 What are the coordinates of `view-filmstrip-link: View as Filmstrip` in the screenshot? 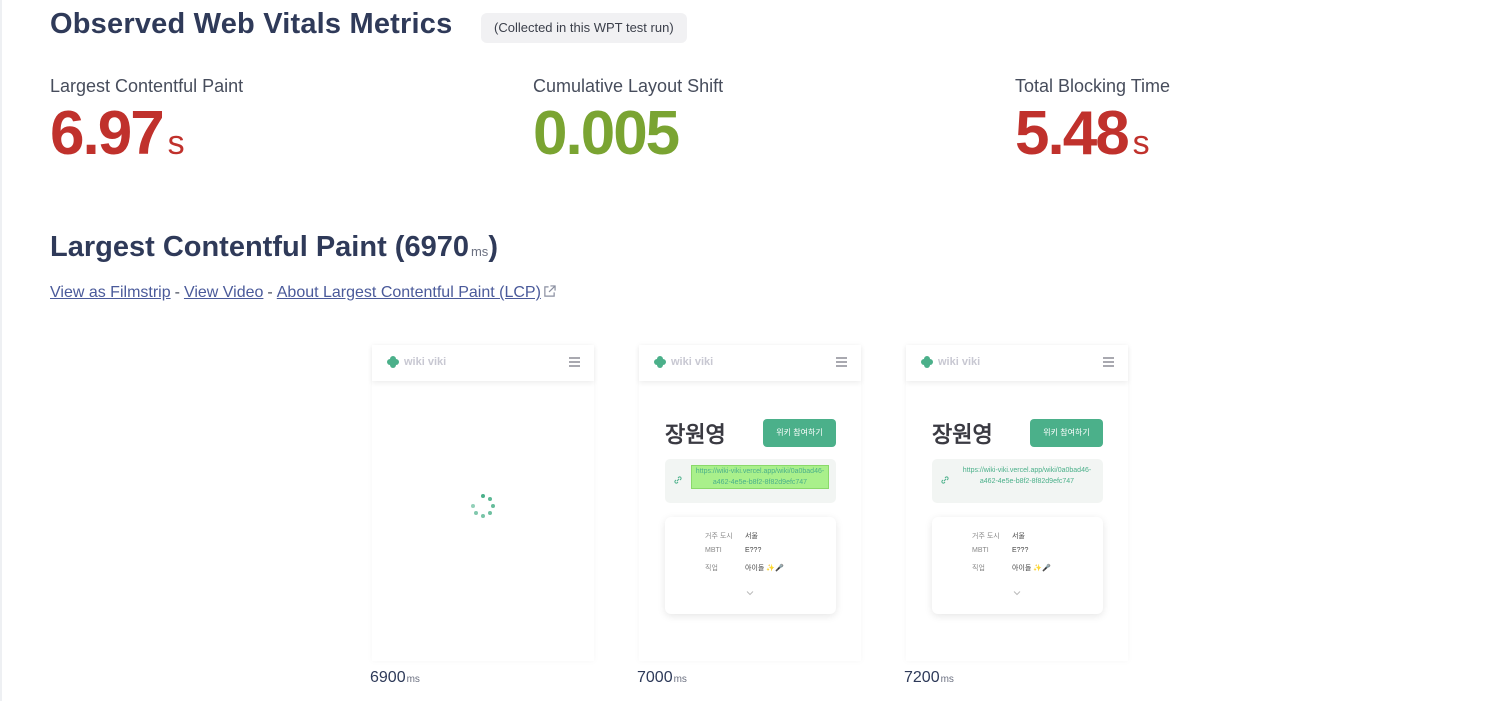 It's located at (110, 292).